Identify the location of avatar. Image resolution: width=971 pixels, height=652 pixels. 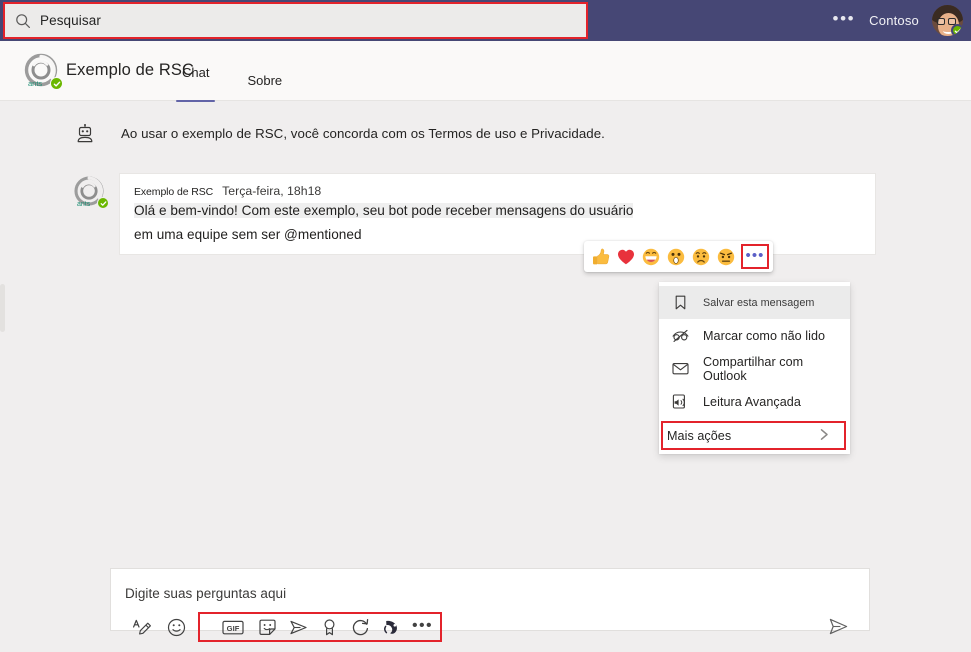
(947, 20).